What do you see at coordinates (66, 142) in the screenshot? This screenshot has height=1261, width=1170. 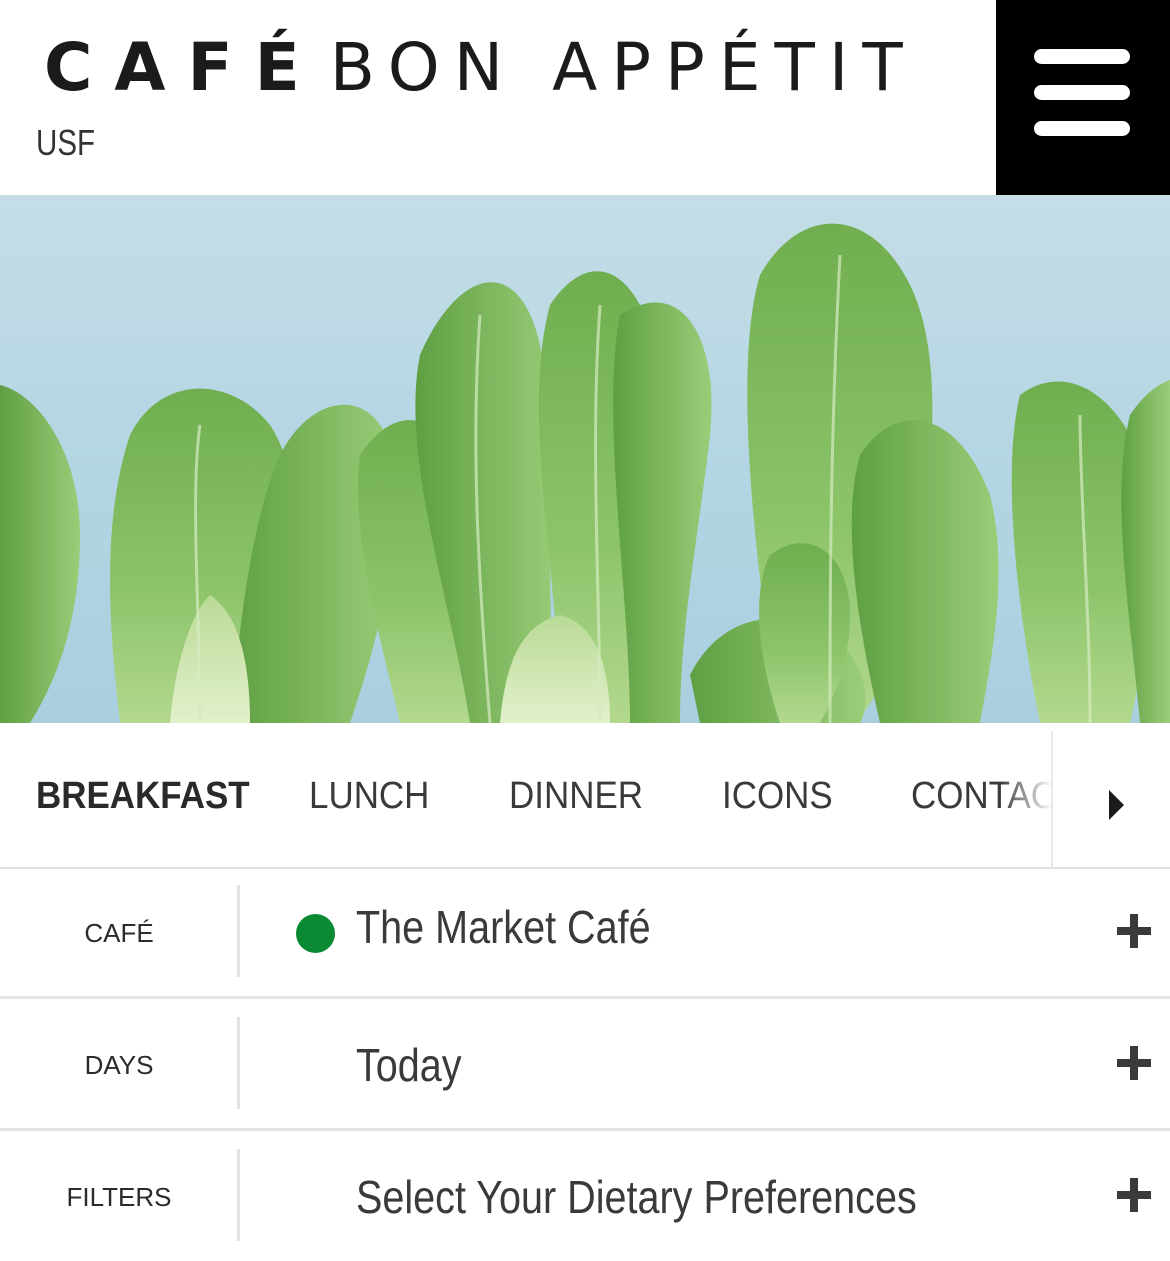 I see `site-name: USF` at bounding box center [66, 142].